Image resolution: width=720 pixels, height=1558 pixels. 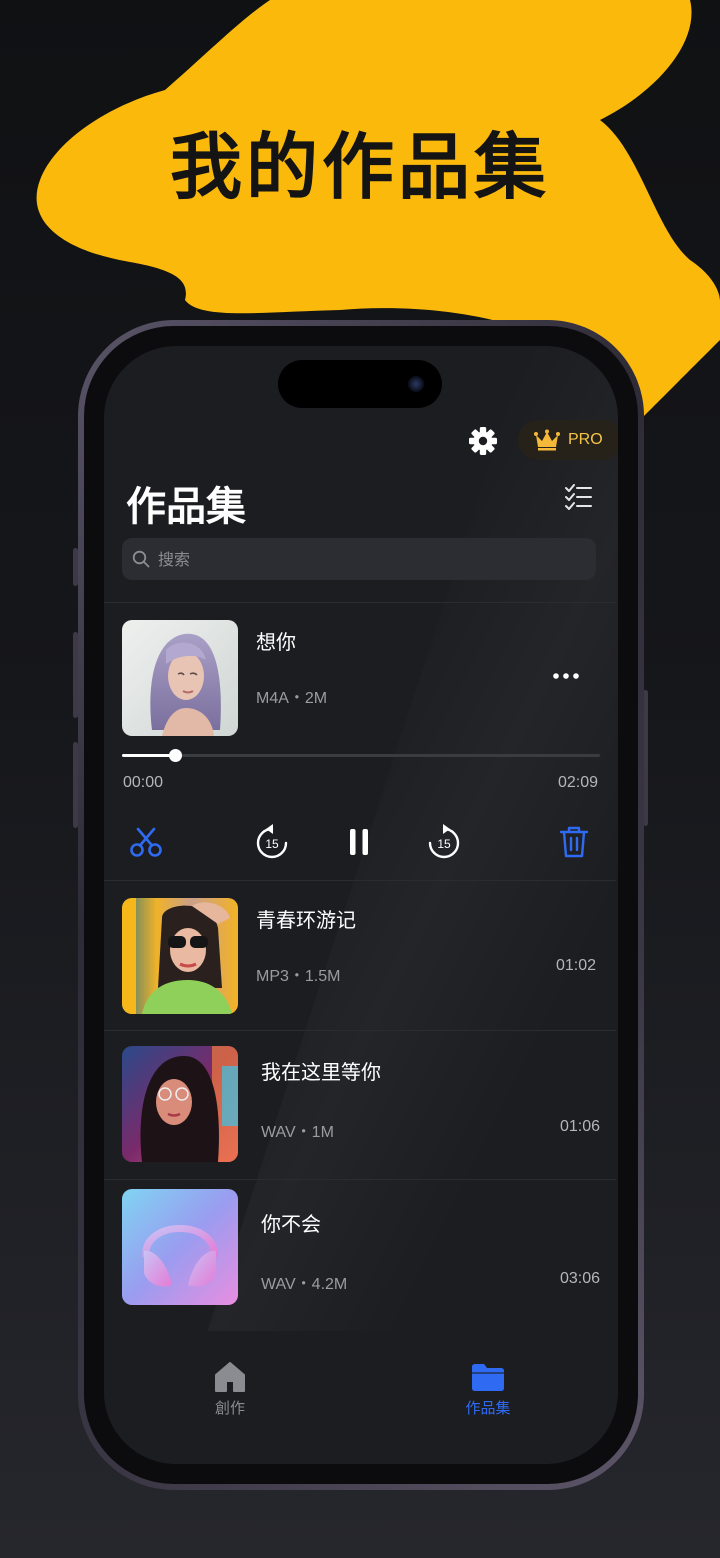 What do you see at coordinates (579, 1126) in the screenshot?
I see `track-duration: 01:06` at bounding box center [579, 1126].